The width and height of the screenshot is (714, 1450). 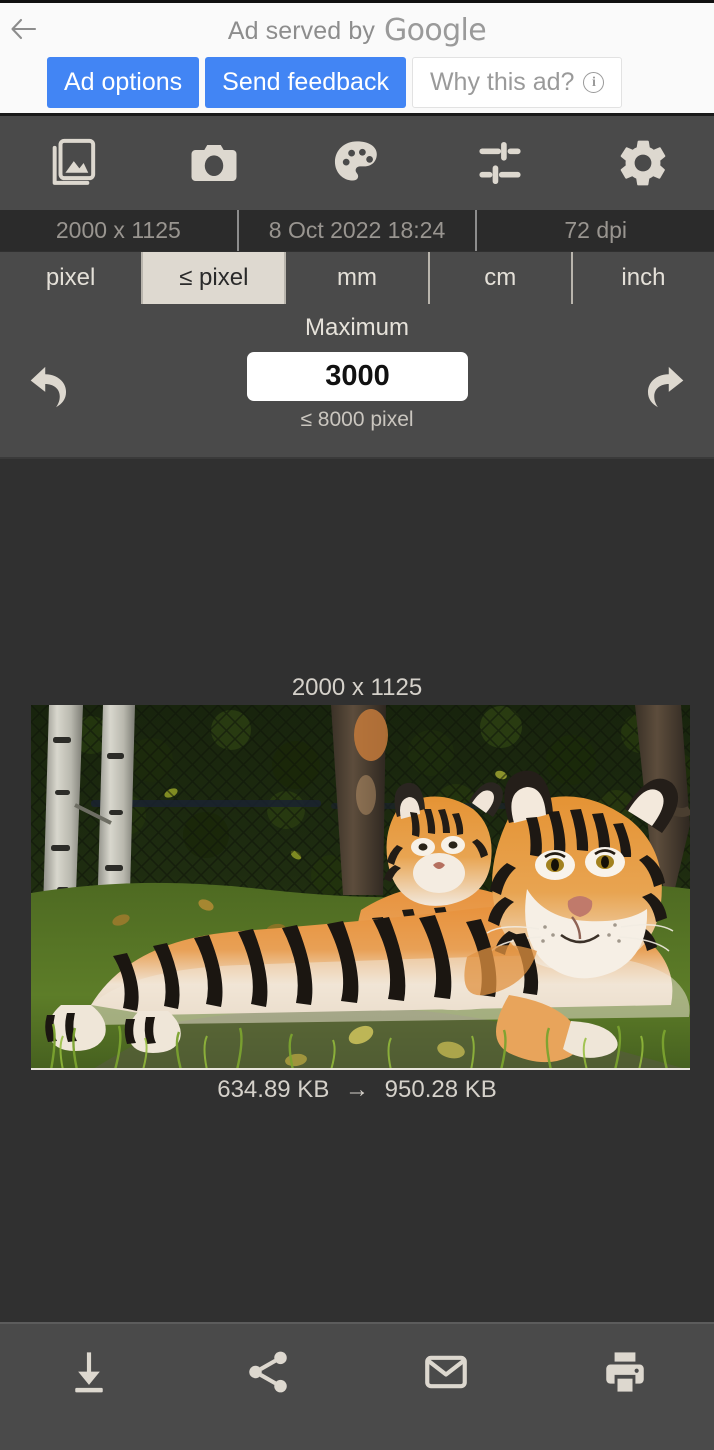 I want to click on download-icon, so click(x=89, y=1372).